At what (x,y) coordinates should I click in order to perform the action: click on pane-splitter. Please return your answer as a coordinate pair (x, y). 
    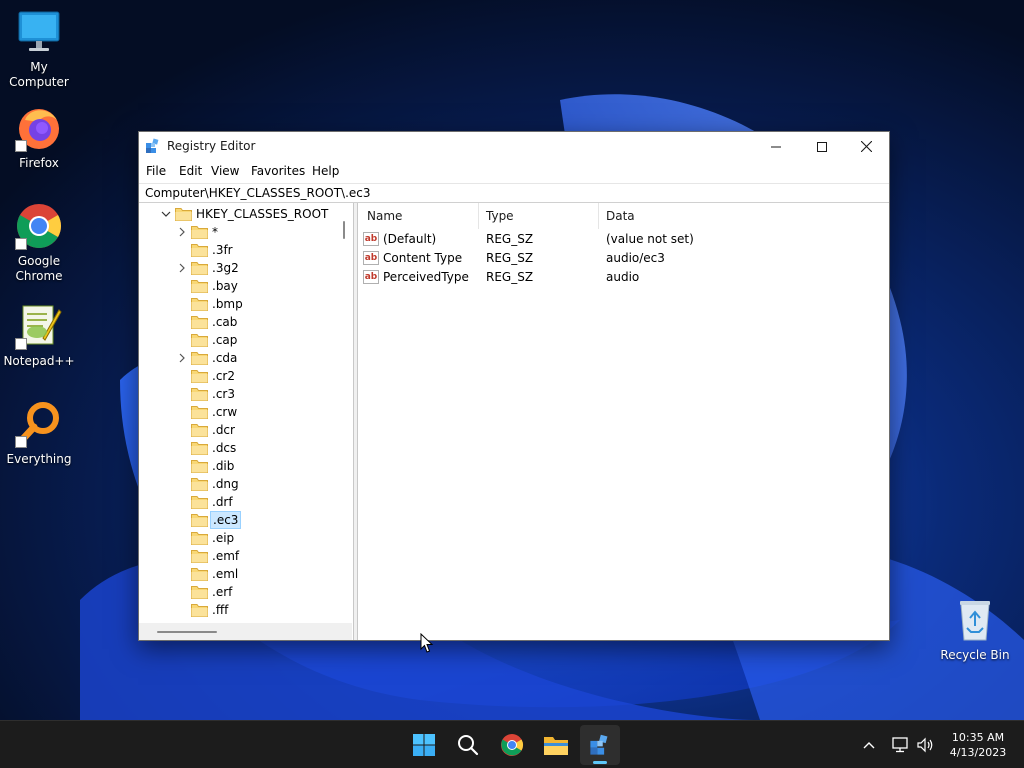
    Looking at the image, I should click on (356, 421).